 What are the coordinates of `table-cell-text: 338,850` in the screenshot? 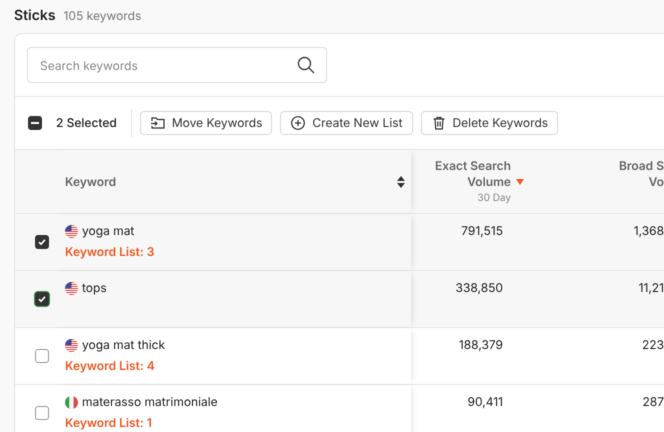 It's located at (479, 288).